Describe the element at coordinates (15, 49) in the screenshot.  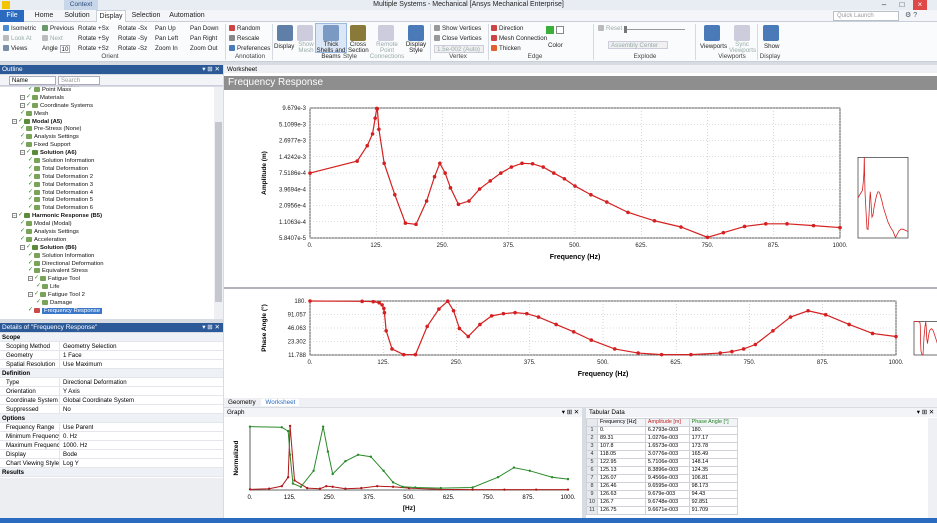
I see `views-button: Views` at that location.